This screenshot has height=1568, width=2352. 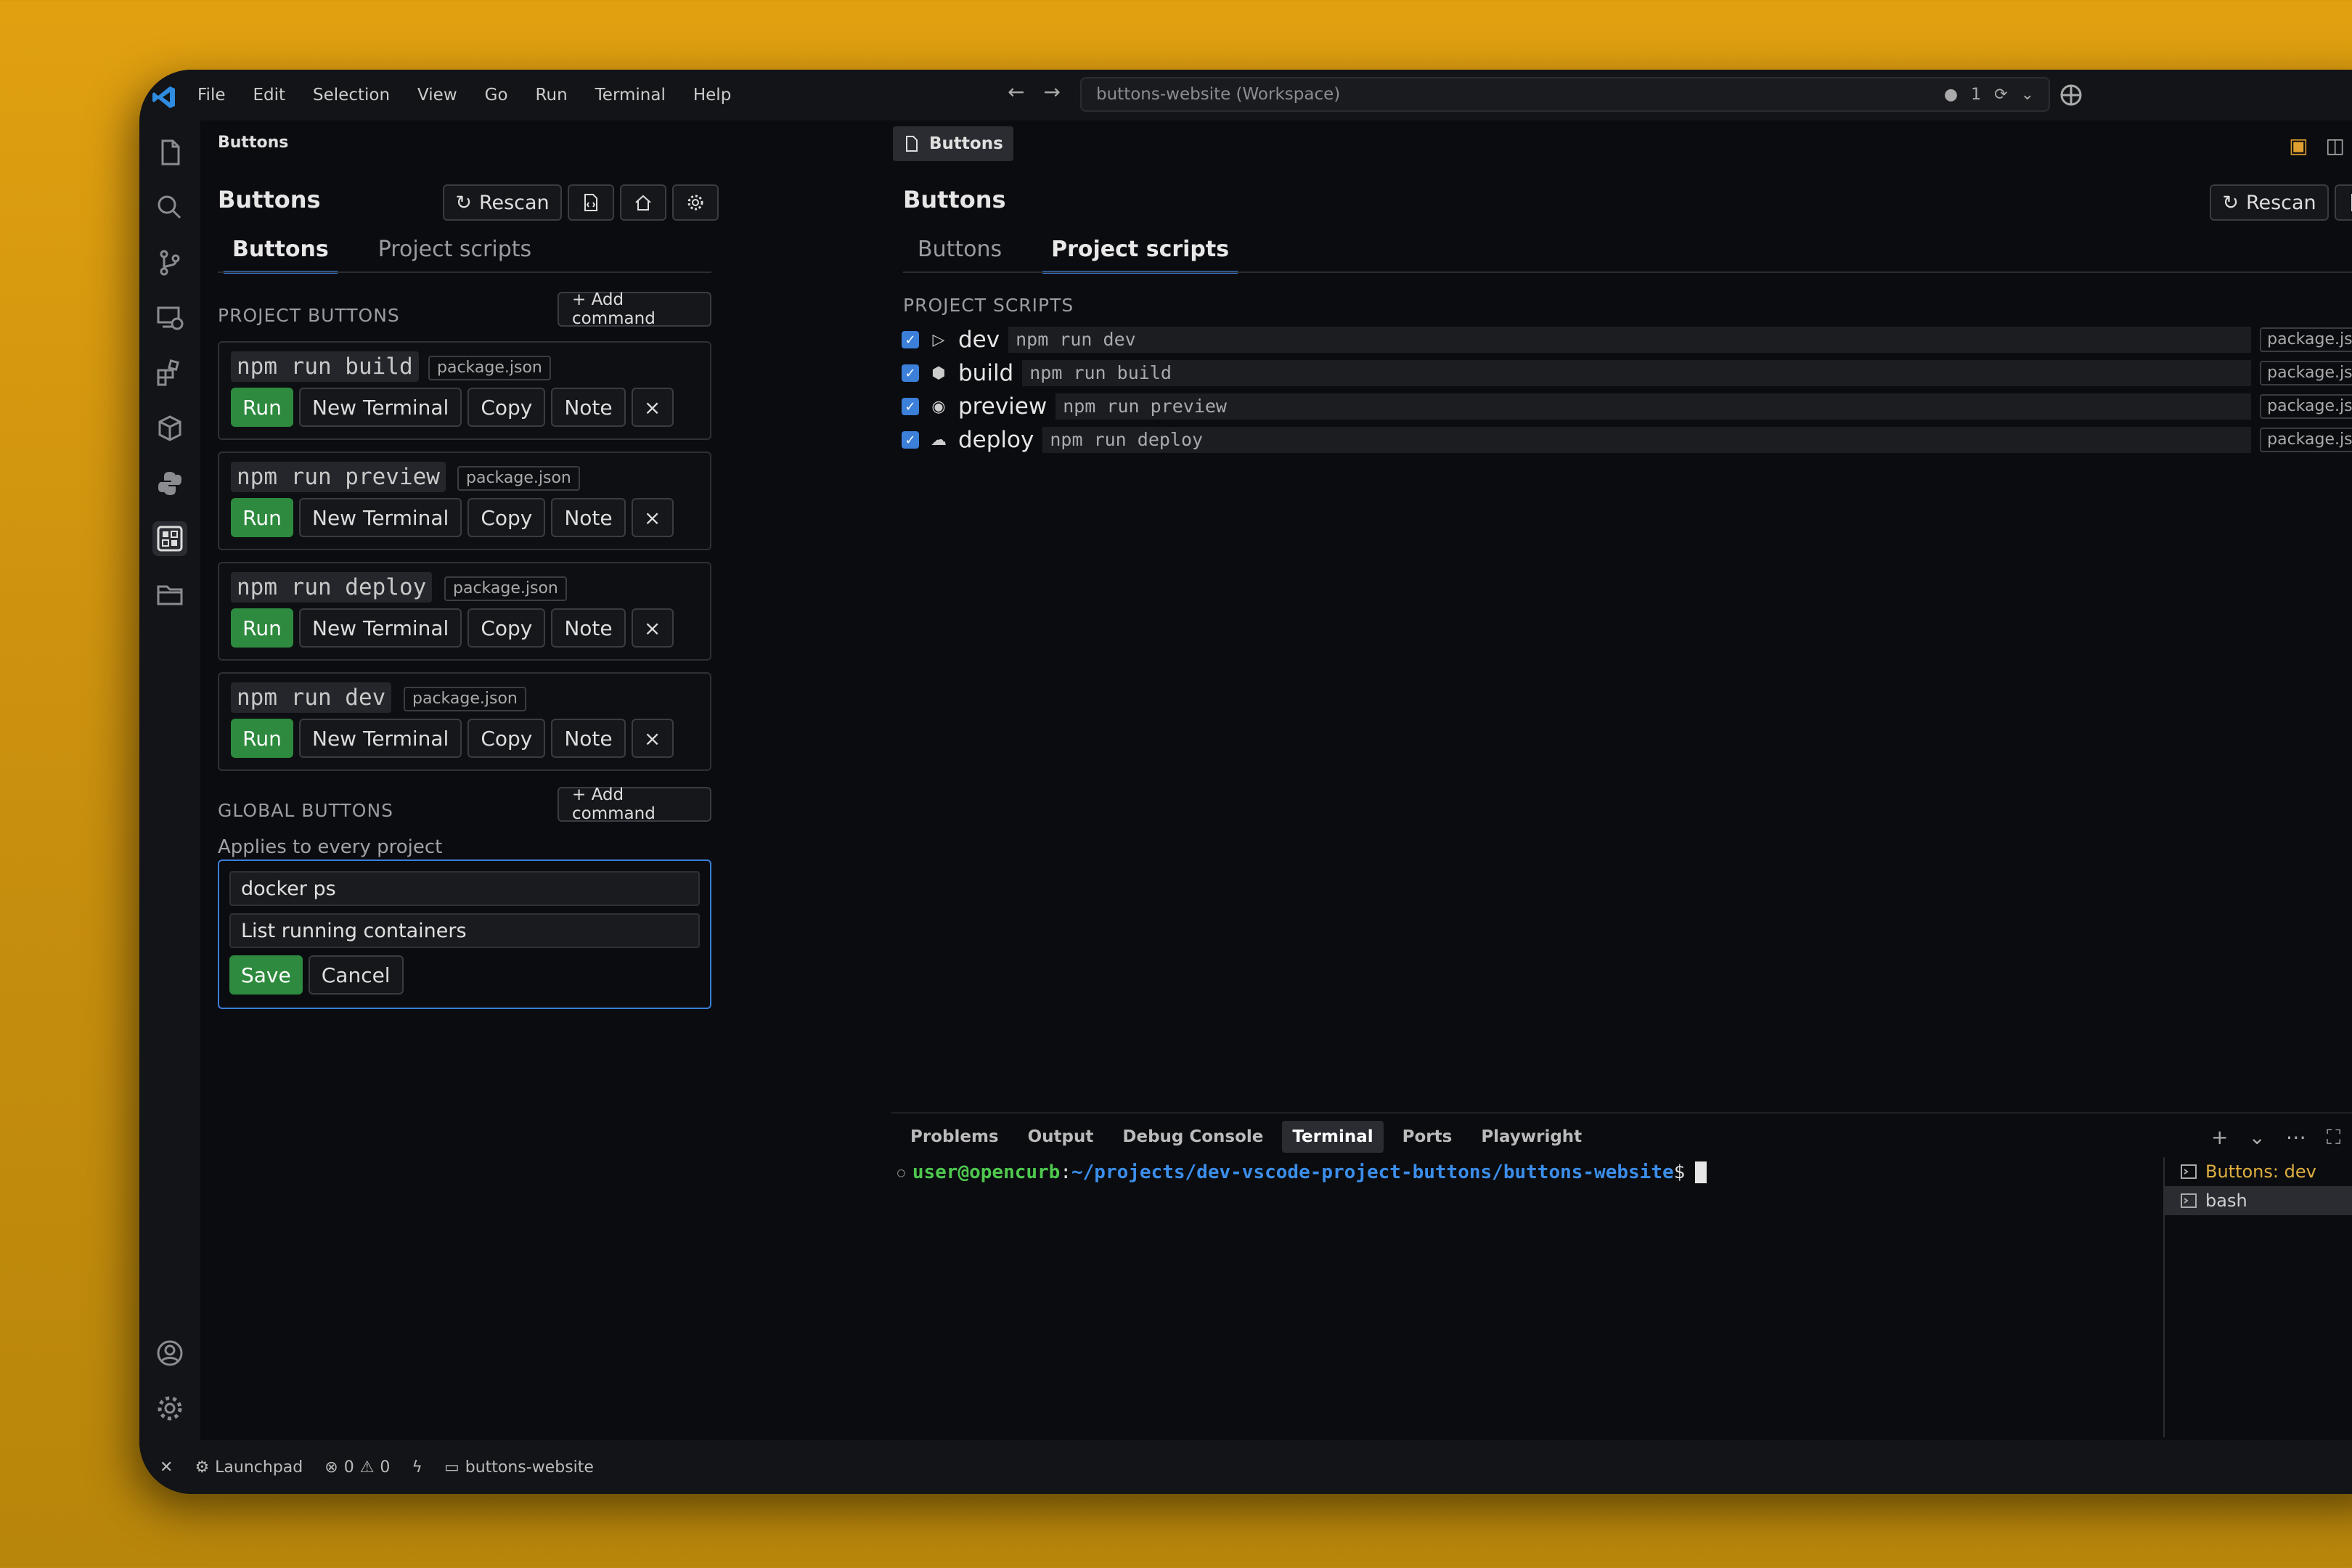 What do you see at coordinates (169, 1409) in the screenshot?
I see `gear-icon` at bounding box center [169, 1409].